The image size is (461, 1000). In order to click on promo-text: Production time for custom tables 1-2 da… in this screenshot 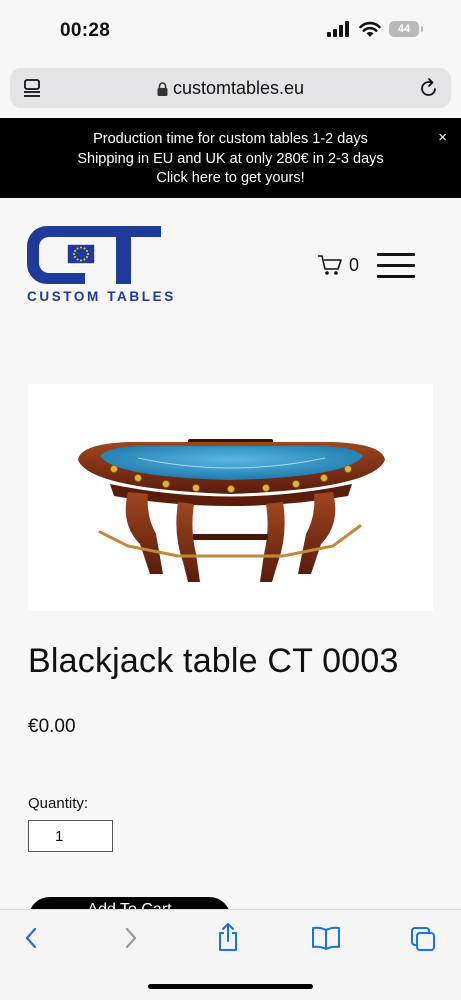, I will do `click(230, 159)`.